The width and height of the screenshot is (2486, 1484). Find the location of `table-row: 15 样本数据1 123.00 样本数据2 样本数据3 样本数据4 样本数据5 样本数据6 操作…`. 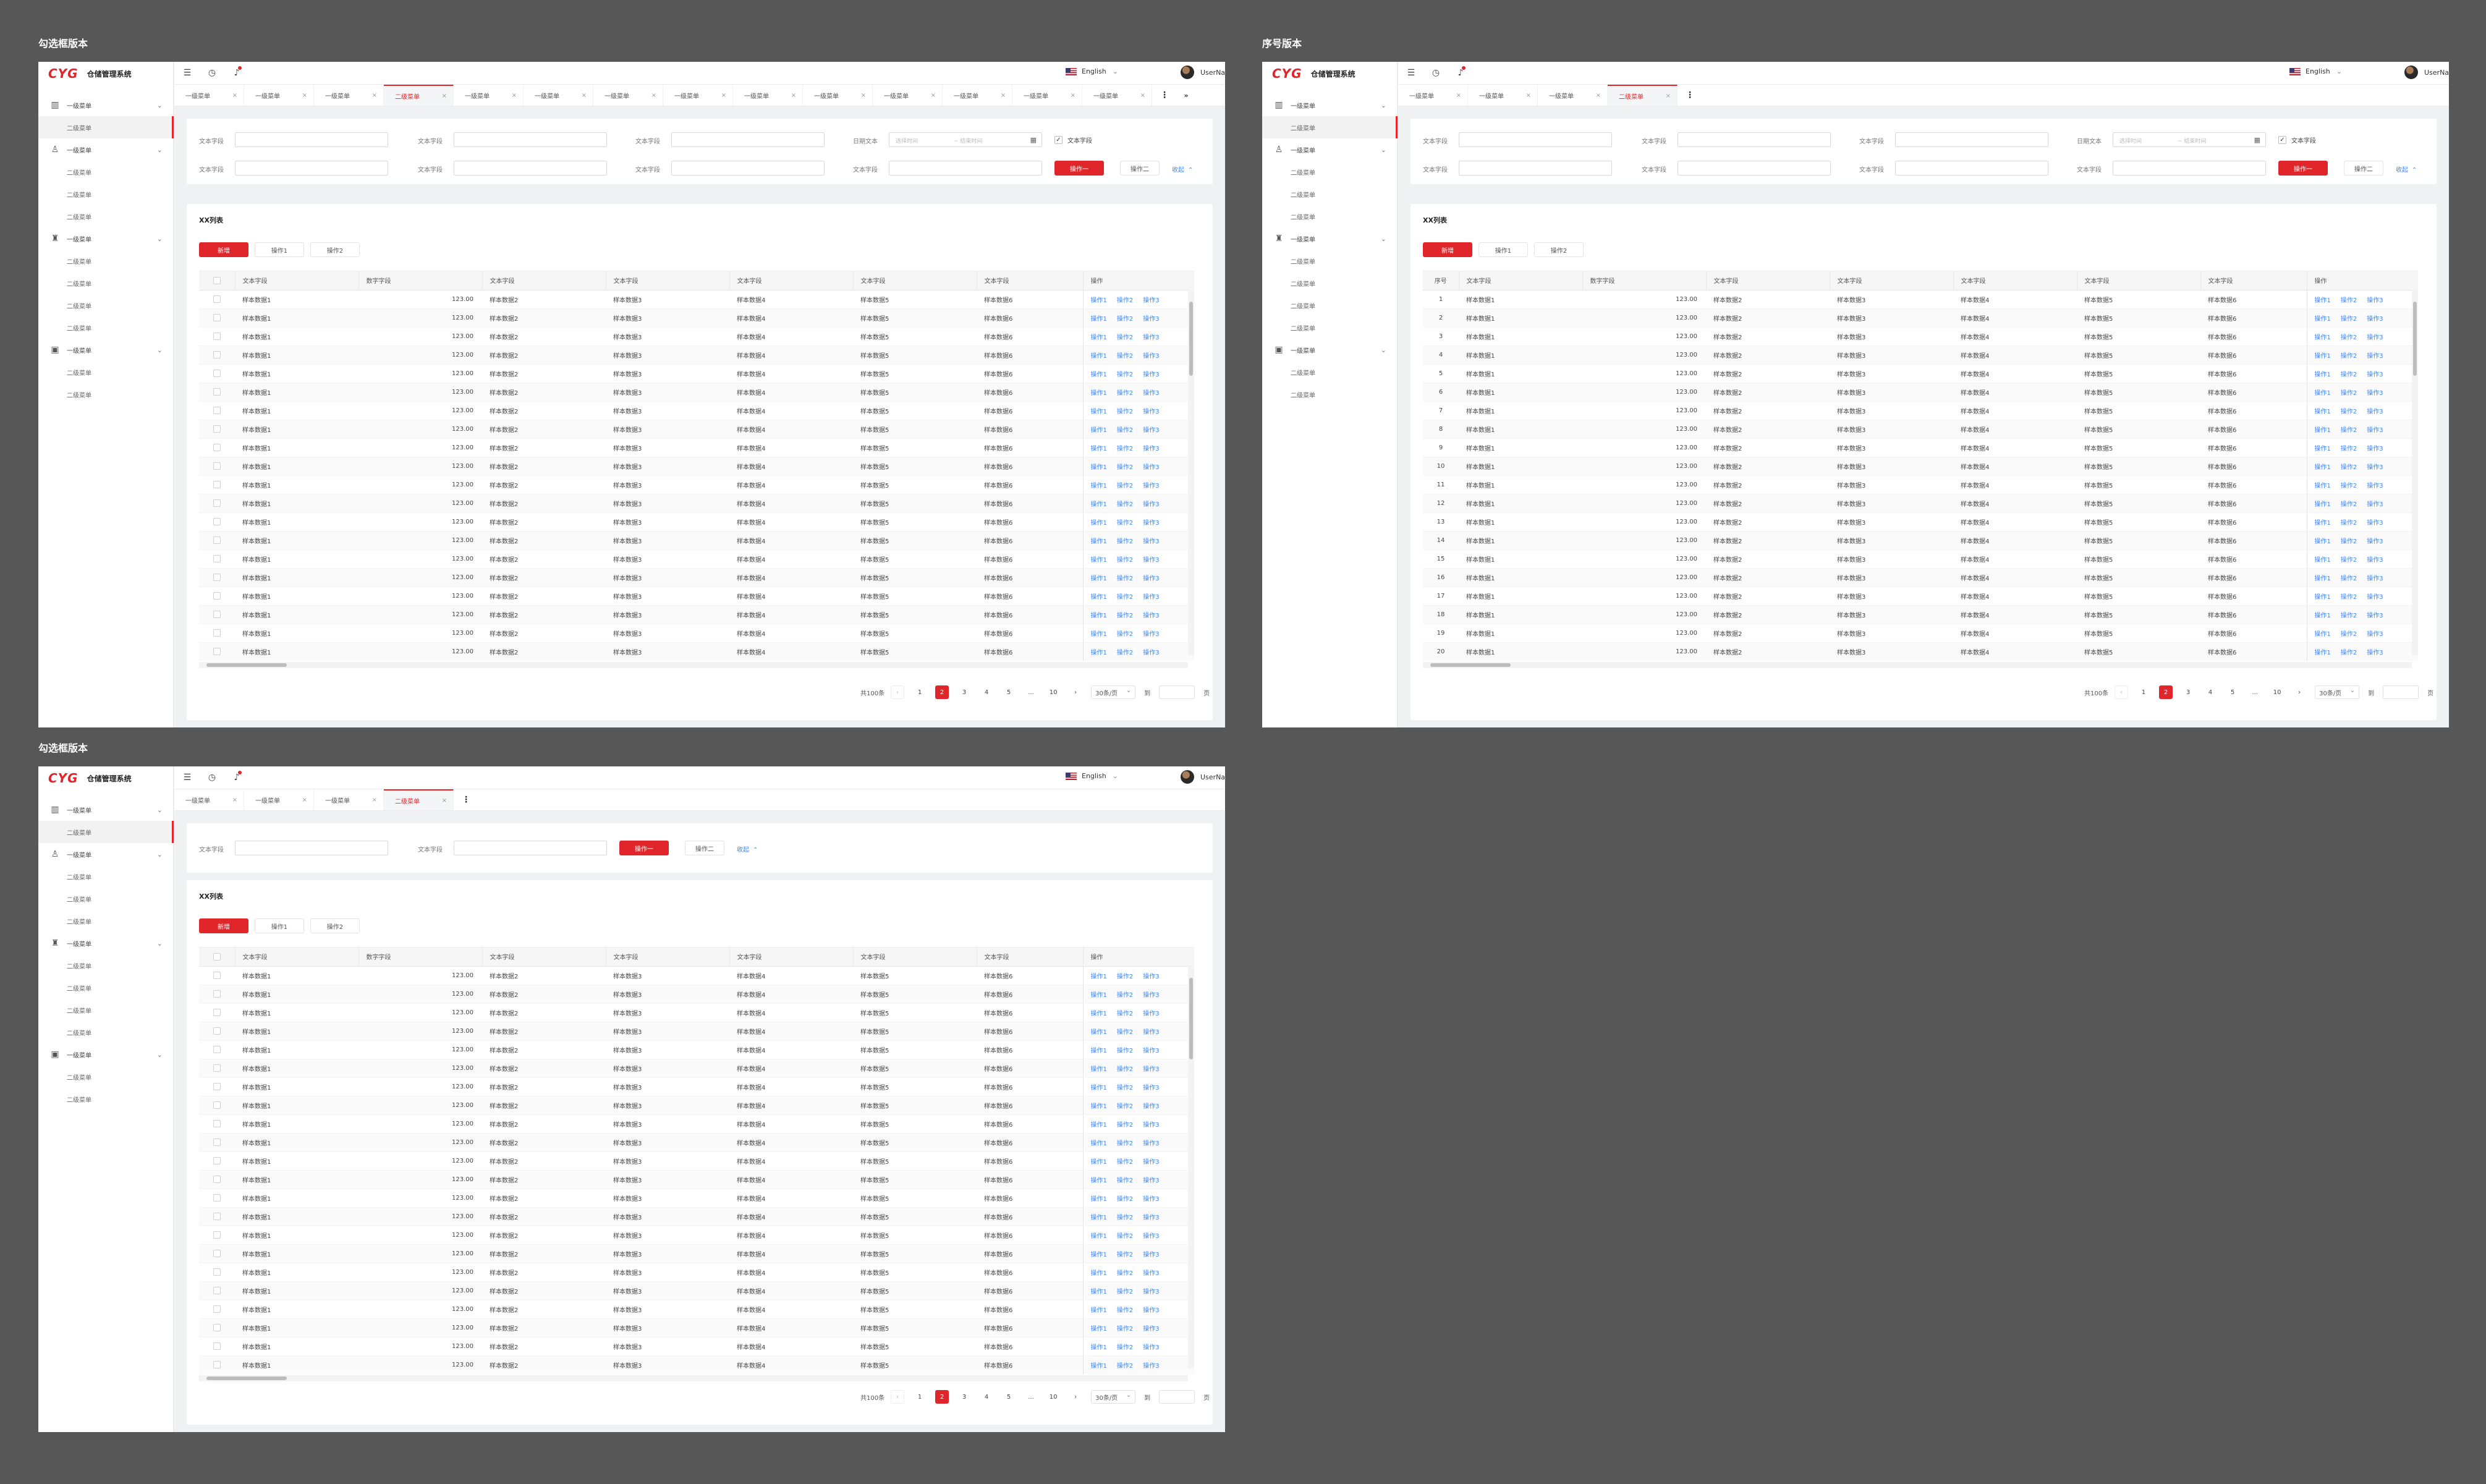

table-row: 15 样本数据1 123.00 样本数据2 样本数据3 样本数据4 样本数据5 样本数据6 操作… is located at coordinates (1920, 559).